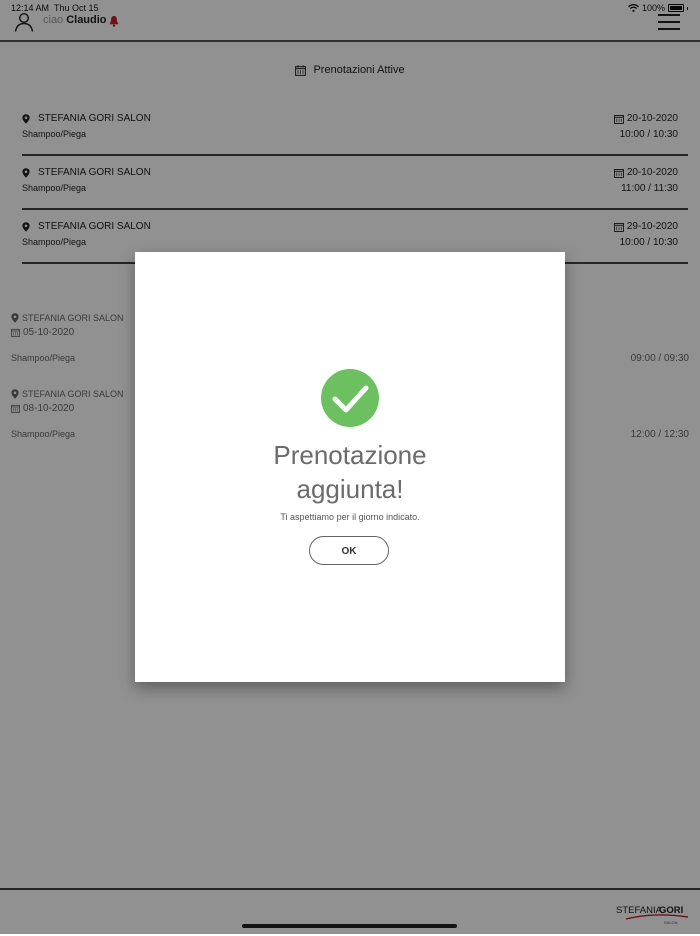 The width and height of the screenshot is (700, 936). Describe the element at coordinates (350, 472) in the screenshot. I see `dialog-title: Prenotazione aggiunta!` at that location.